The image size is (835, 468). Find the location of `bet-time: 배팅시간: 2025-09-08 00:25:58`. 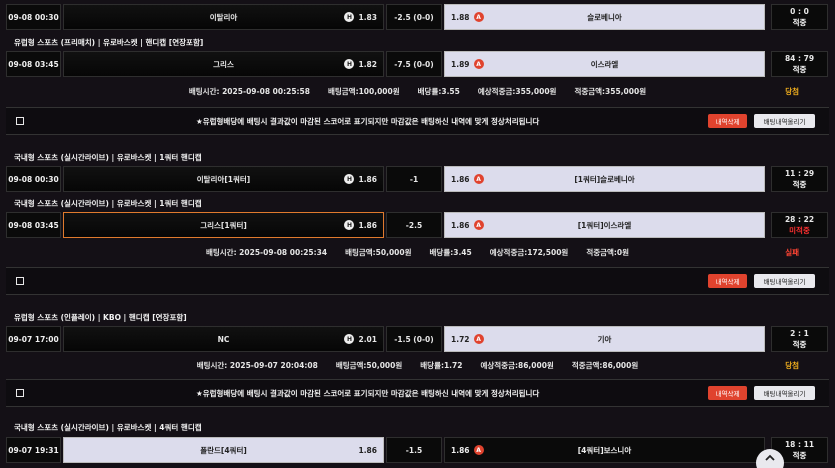

bet-time: 배팅시간: 2025-09-08 00:25:58 is located at coordinates (249, 91).